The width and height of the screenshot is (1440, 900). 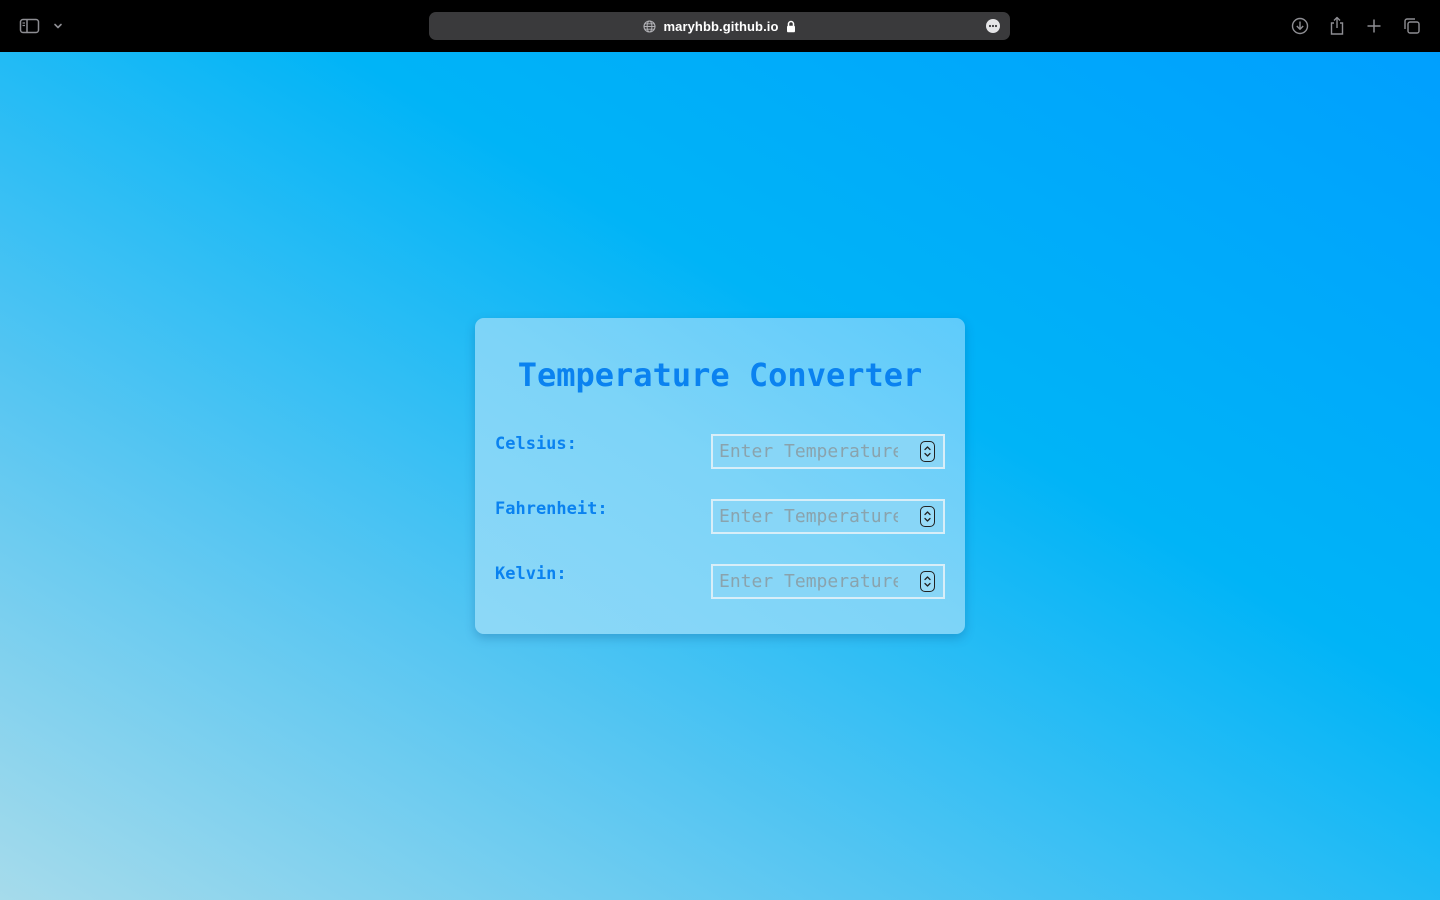 What do you see at coordinates (828, 581) in the screenshot?
I see `kelvin-input` at bounding box center [828, 581].